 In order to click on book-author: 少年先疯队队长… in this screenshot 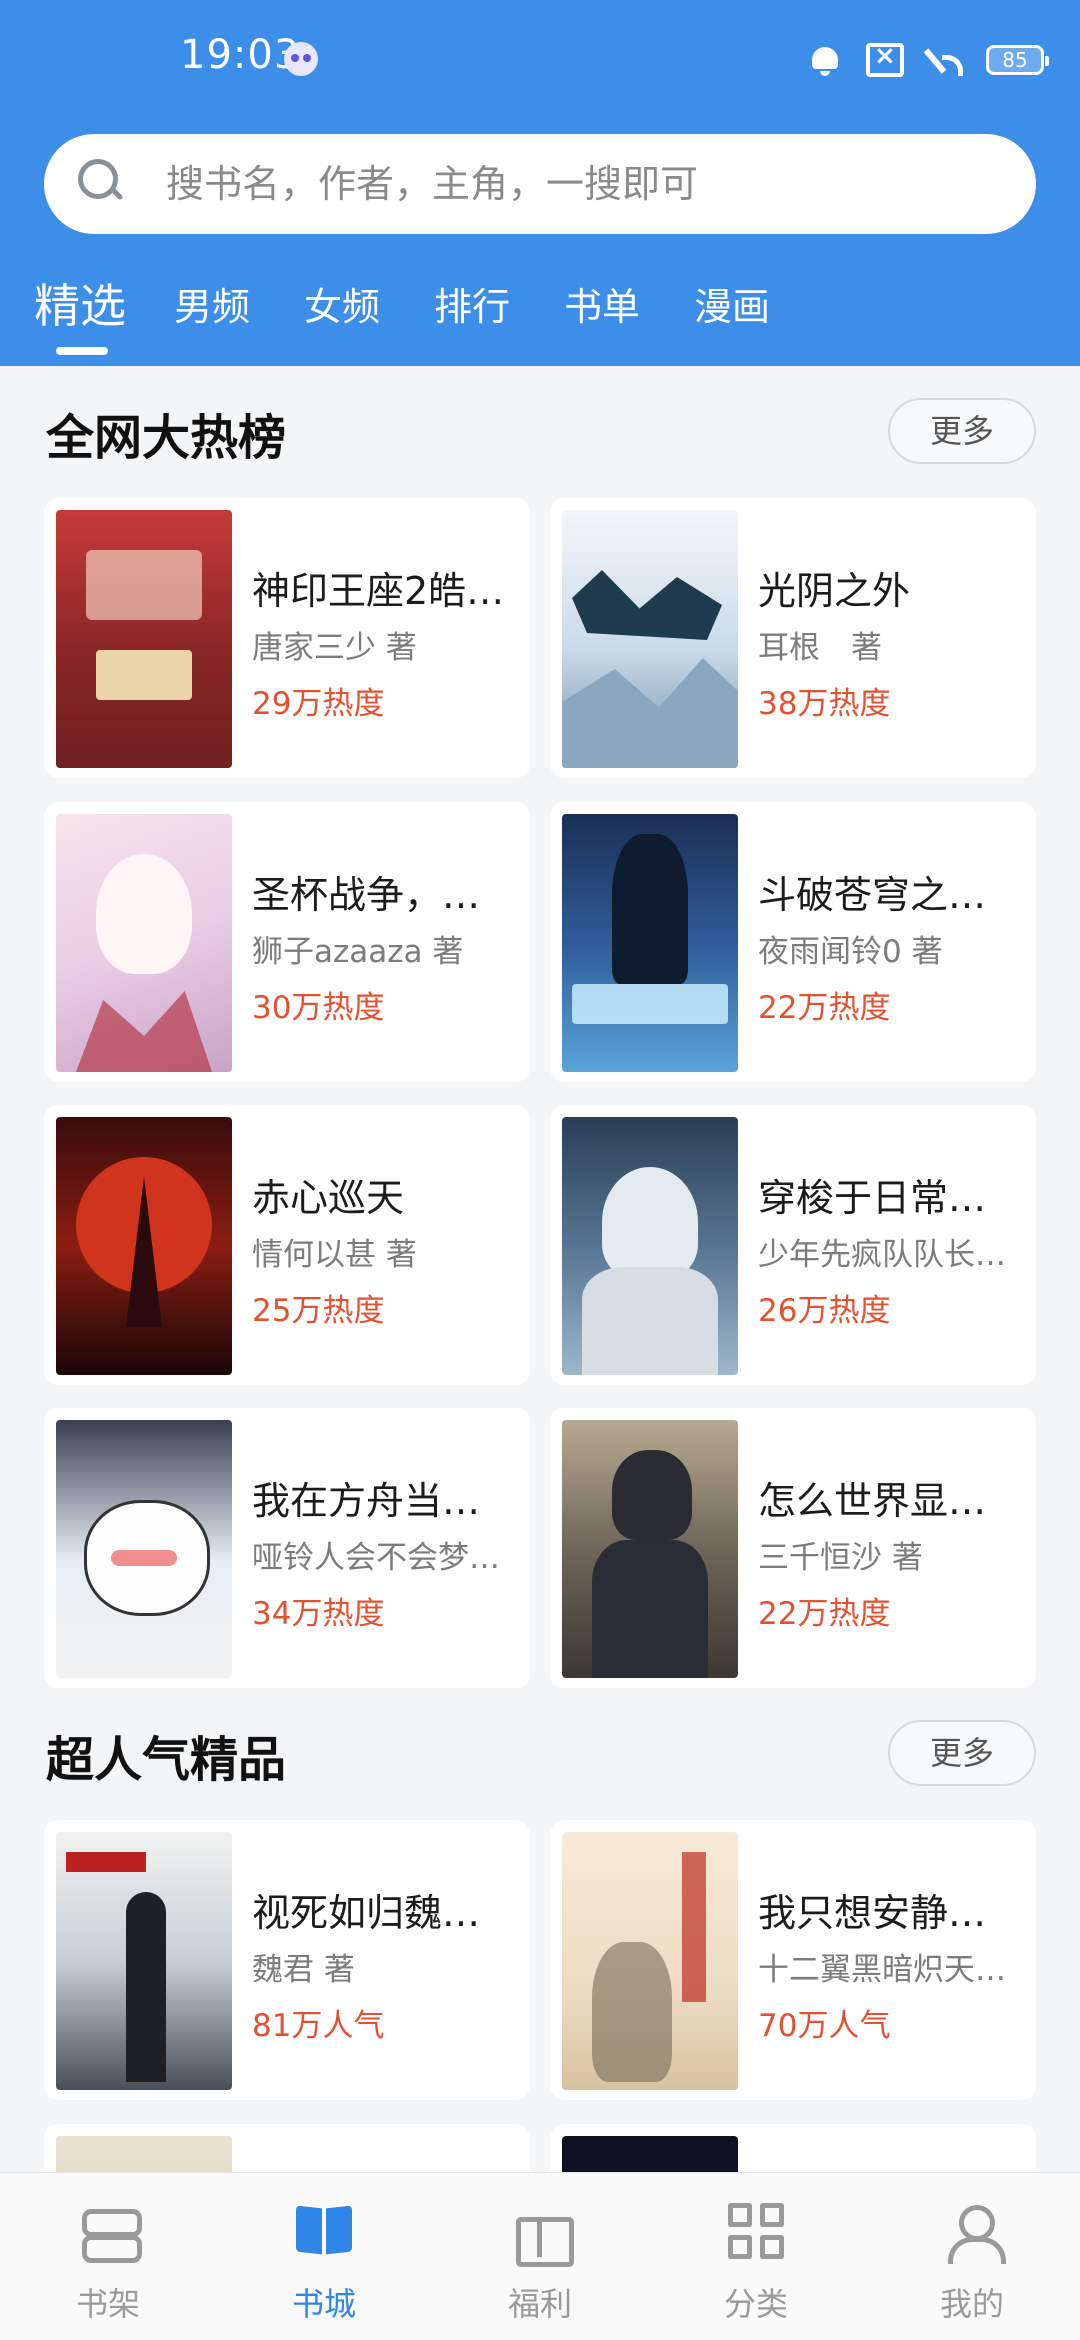, I will do `click(882, 1255)`.